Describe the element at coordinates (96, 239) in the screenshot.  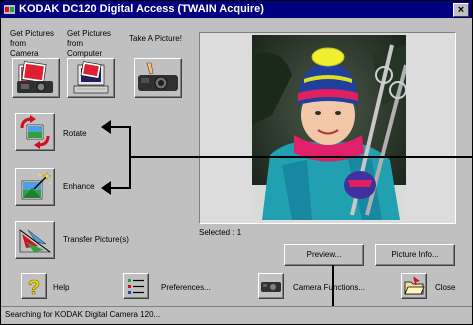
I see `transfer-pictures-label: Transfer Picture(s)` at that location.